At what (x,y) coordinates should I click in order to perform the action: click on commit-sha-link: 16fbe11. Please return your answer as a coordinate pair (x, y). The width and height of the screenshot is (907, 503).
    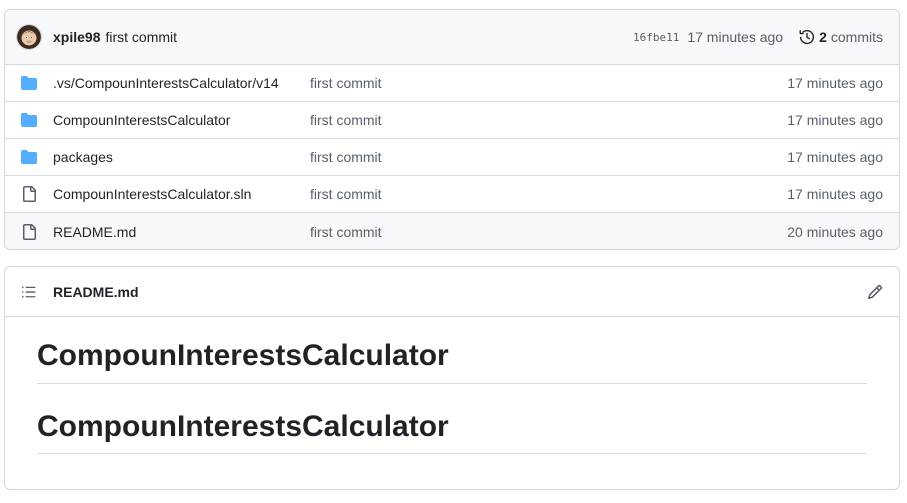
    Looking at the image, I should click on (656, 37).